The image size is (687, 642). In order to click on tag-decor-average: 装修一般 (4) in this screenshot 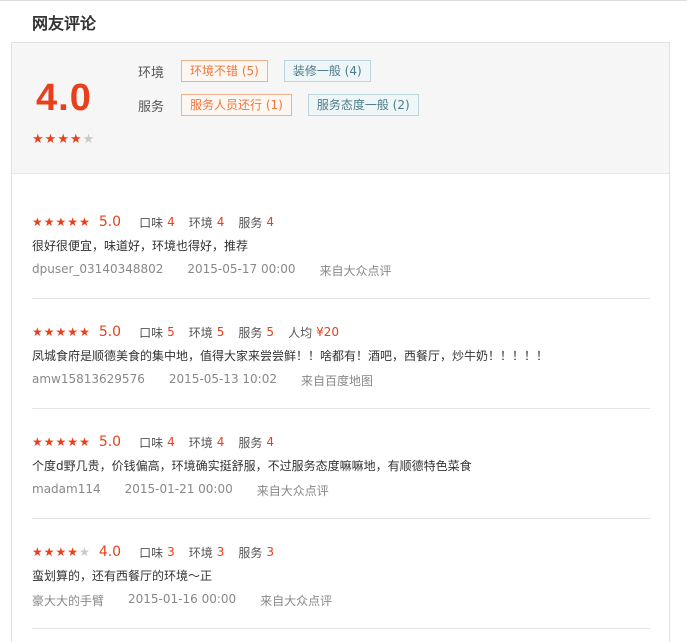, I will do `click(327, 71)`.